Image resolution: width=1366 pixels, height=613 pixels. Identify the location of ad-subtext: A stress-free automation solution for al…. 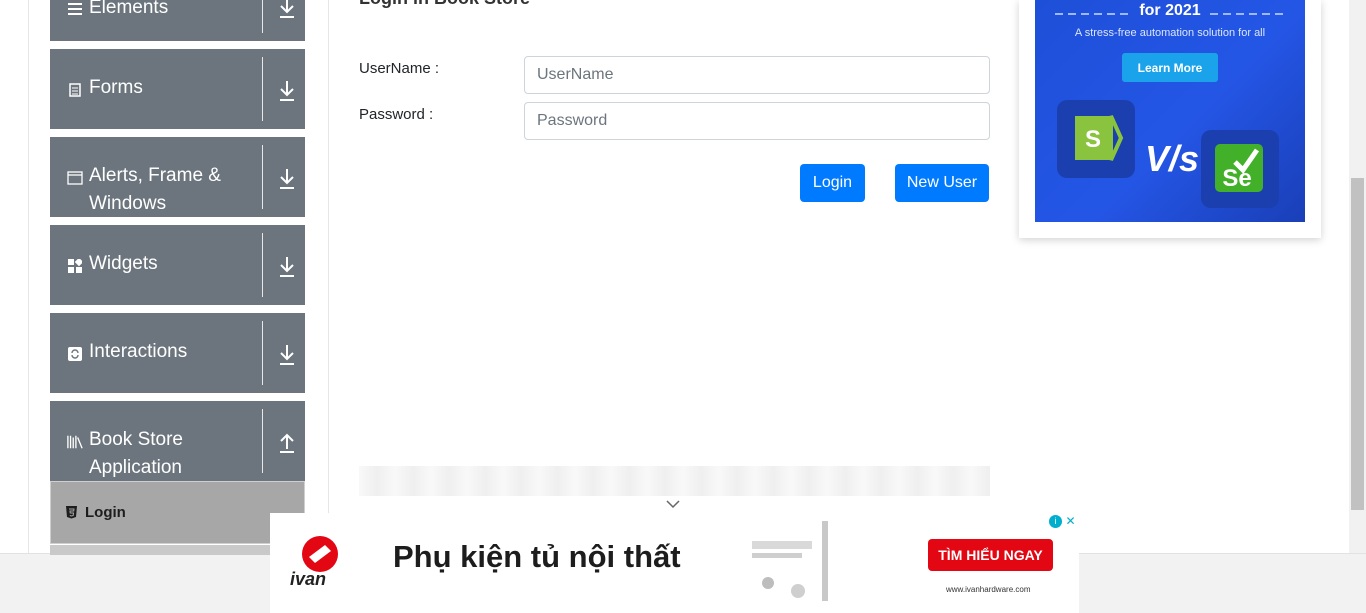
(1170, 33).